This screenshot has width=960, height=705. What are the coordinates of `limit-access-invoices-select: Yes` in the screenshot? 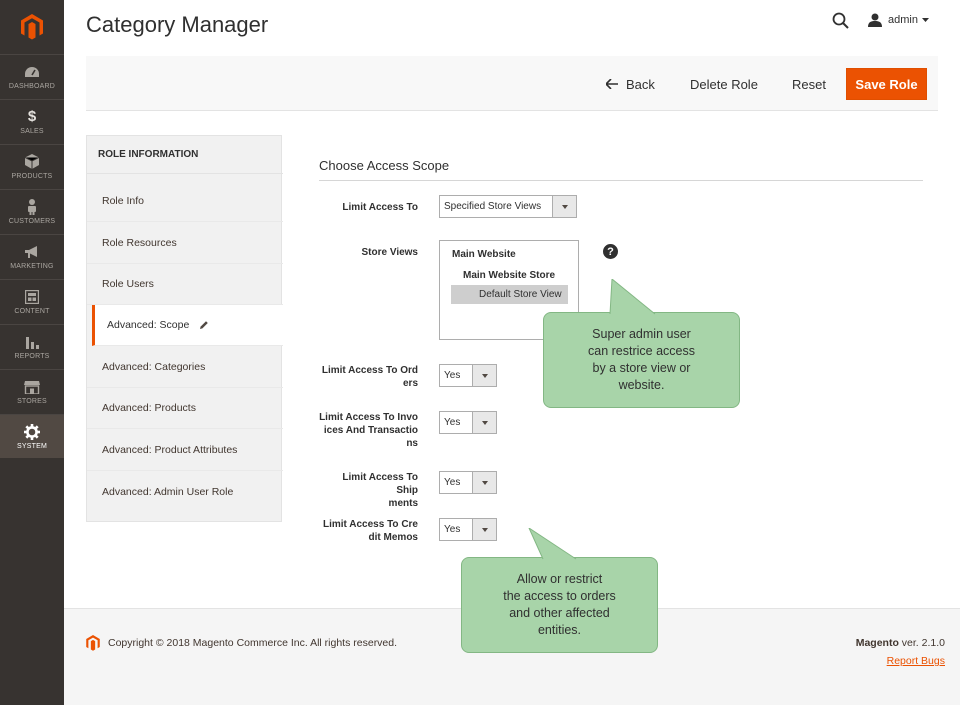 It's located at (468, 422).